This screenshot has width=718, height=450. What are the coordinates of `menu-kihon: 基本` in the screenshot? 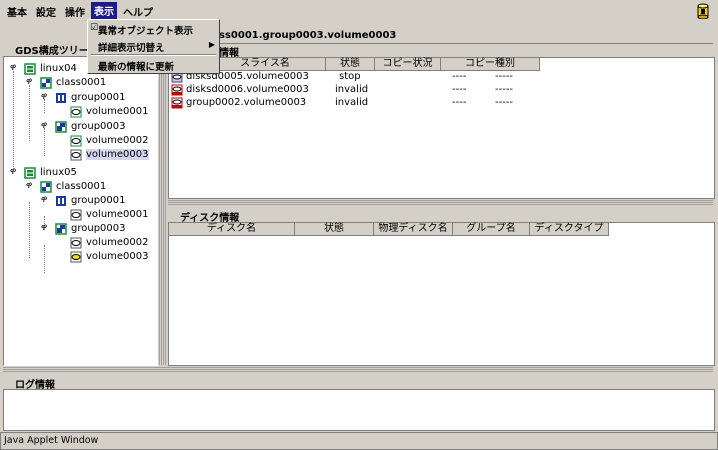 It's located at (17, 11).